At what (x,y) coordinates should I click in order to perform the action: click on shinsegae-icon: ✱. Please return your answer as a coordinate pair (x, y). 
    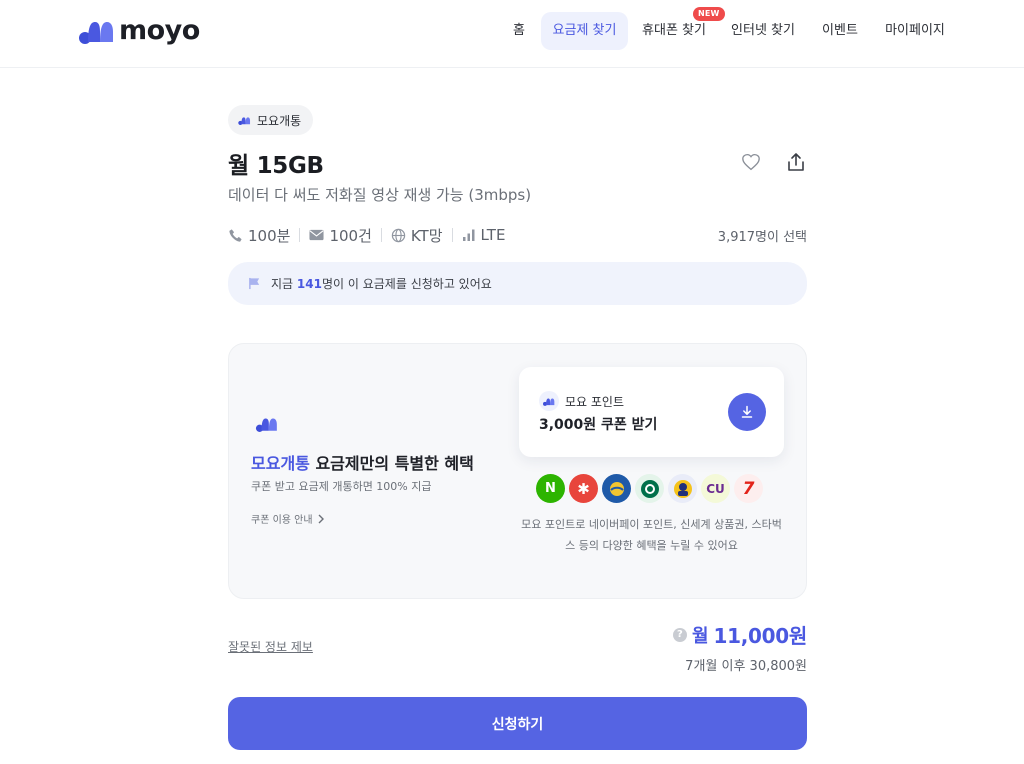
    Looking at the image, I should click on (583, 488).